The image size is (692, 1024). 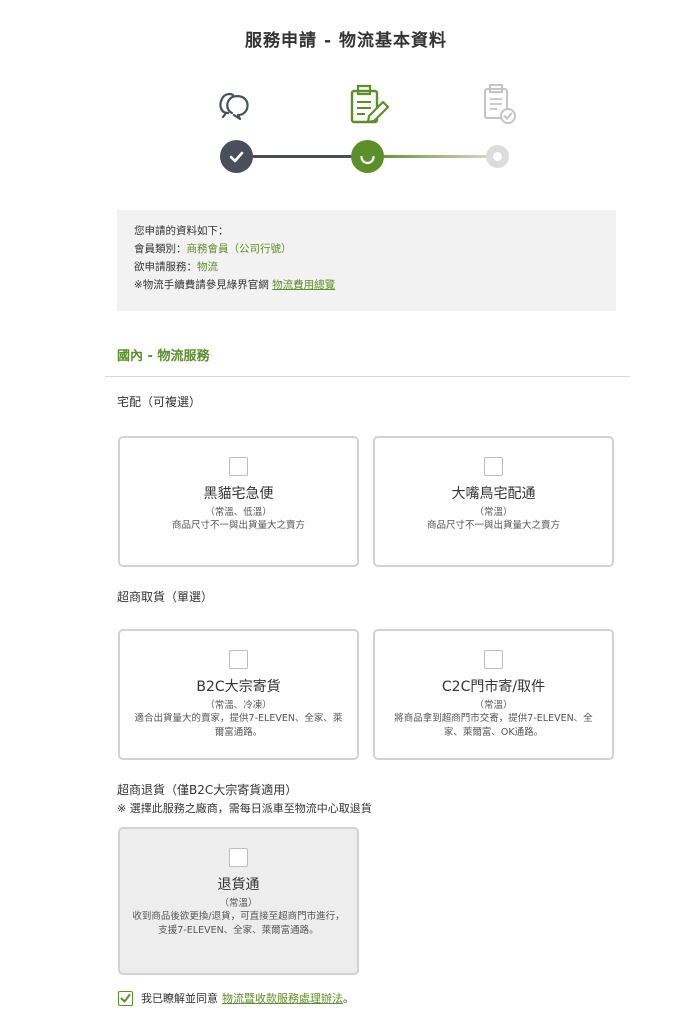 What do you see at coordinates (238, 512) in the screenshot?
I see `option-temperature: （常溫、低溫）` at bounding box center [238, 512].